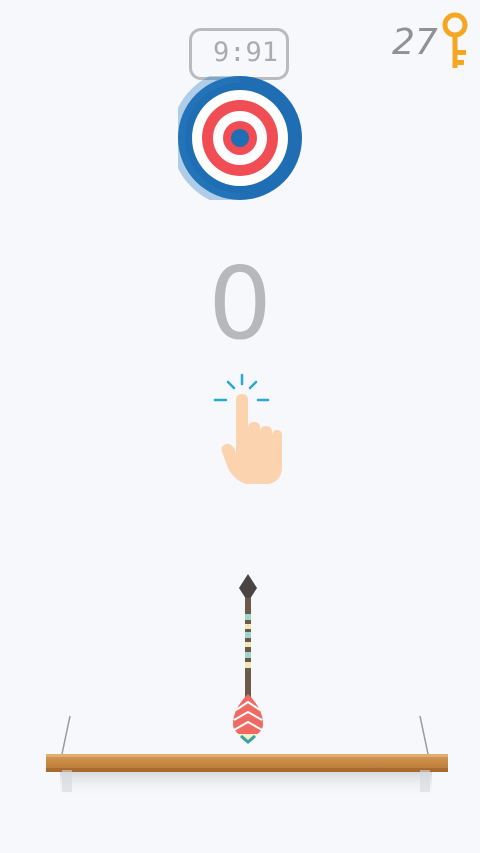 This screenshot has width=480, height=853. I want to click on timer-text: 9:91, so click(245, 52).